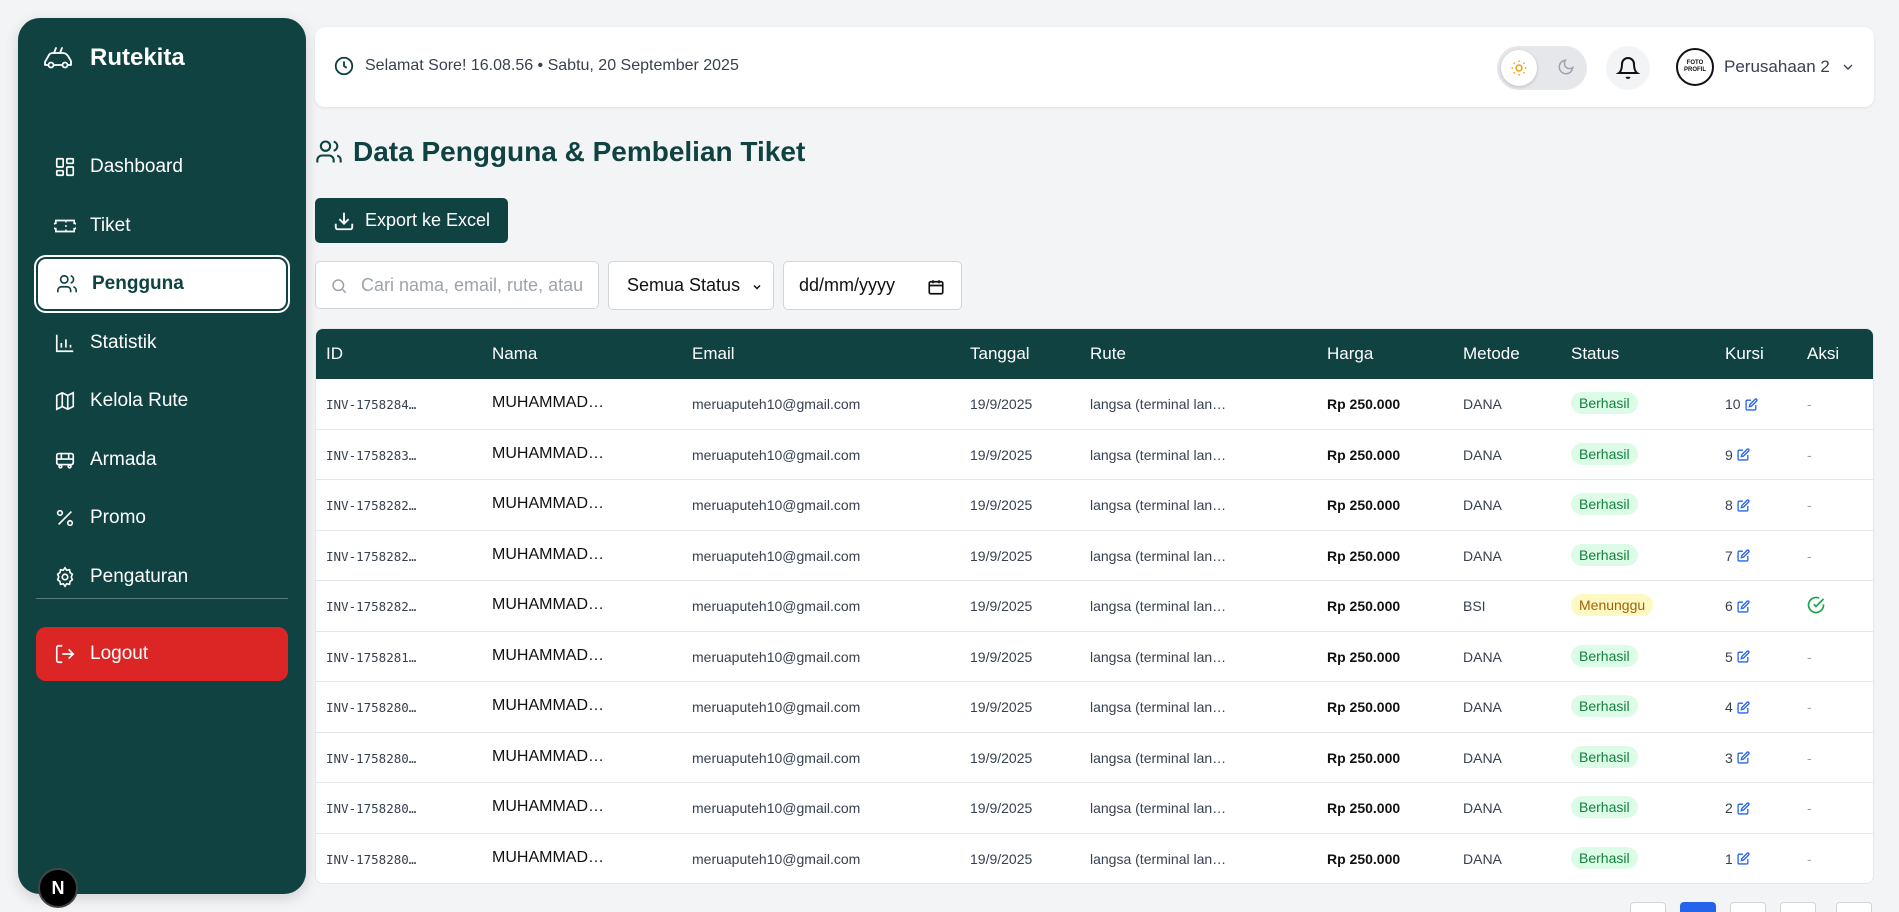 The width and height of the screenshot is (1899, 912). What do you see at coordinates (936, 287) in the screenshot?
I see `calendar-icon` at bounding box center [936, 287].